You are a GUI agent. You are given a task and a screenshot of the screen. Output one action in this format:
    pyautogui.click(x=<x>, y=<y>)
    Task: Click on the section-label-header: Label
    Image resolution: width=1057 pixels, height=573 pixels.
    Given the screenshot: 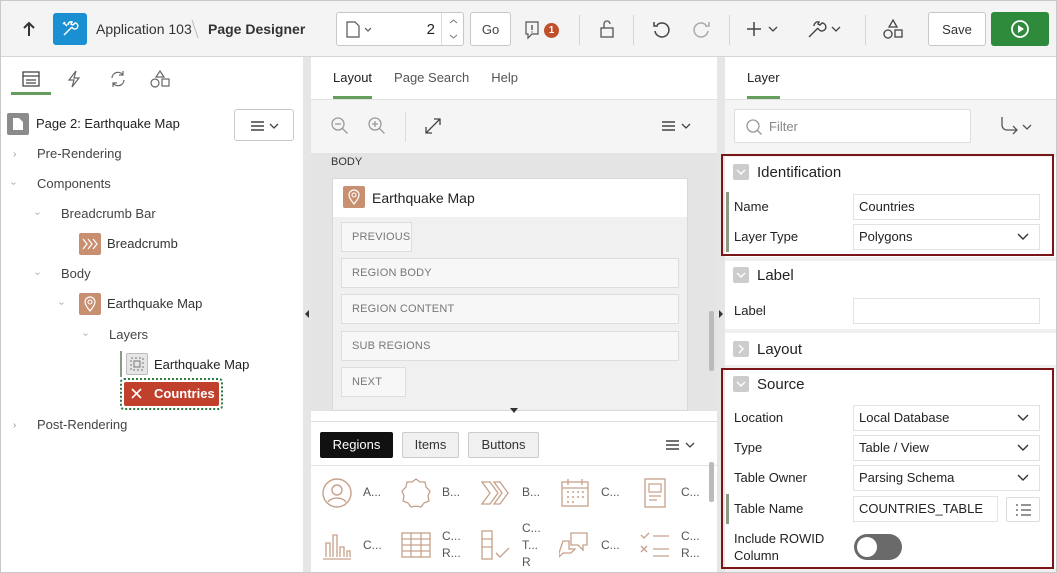 What is the action you would take?
    pyautogui.click(x=763, y=275)
    